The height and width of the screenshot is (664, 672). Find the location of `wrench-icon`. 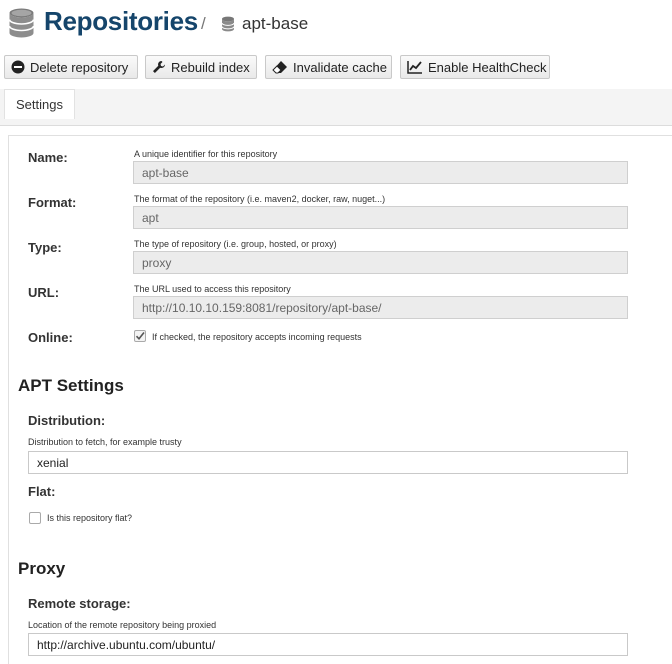

wrench-icon is located at coordinates (159, 67).